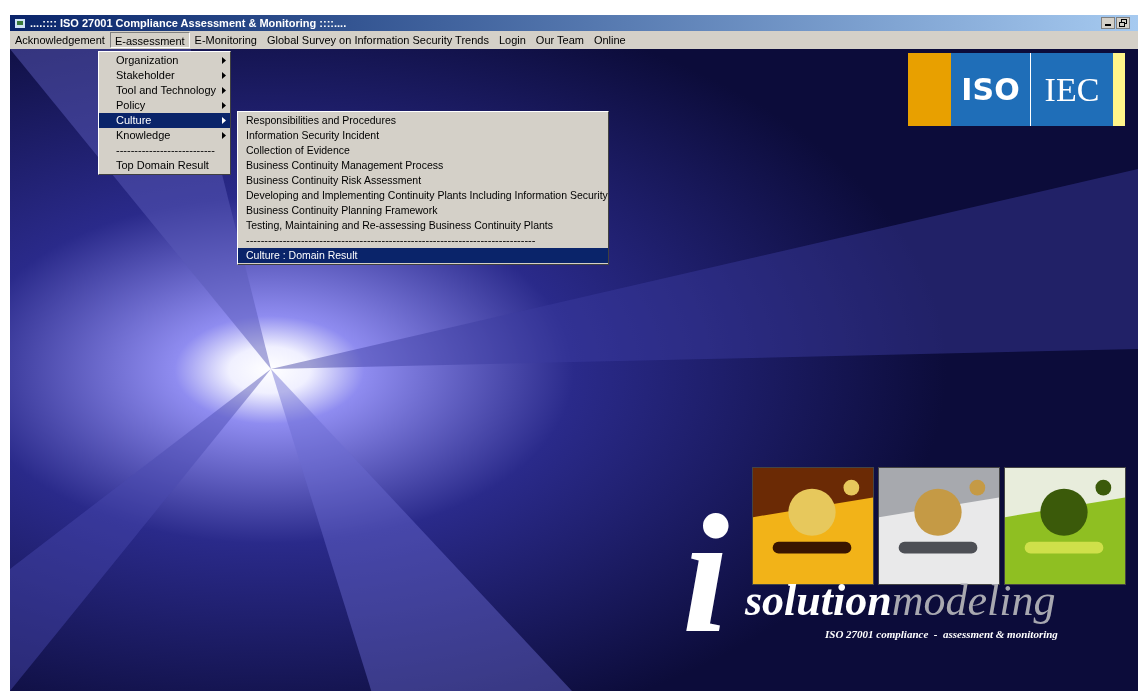 The width and height of the screenshot is (1138, 691). What do you see at coordinates (20, 23) in the screenshot?
I see `app-icon` at bounding box center [20, 23].